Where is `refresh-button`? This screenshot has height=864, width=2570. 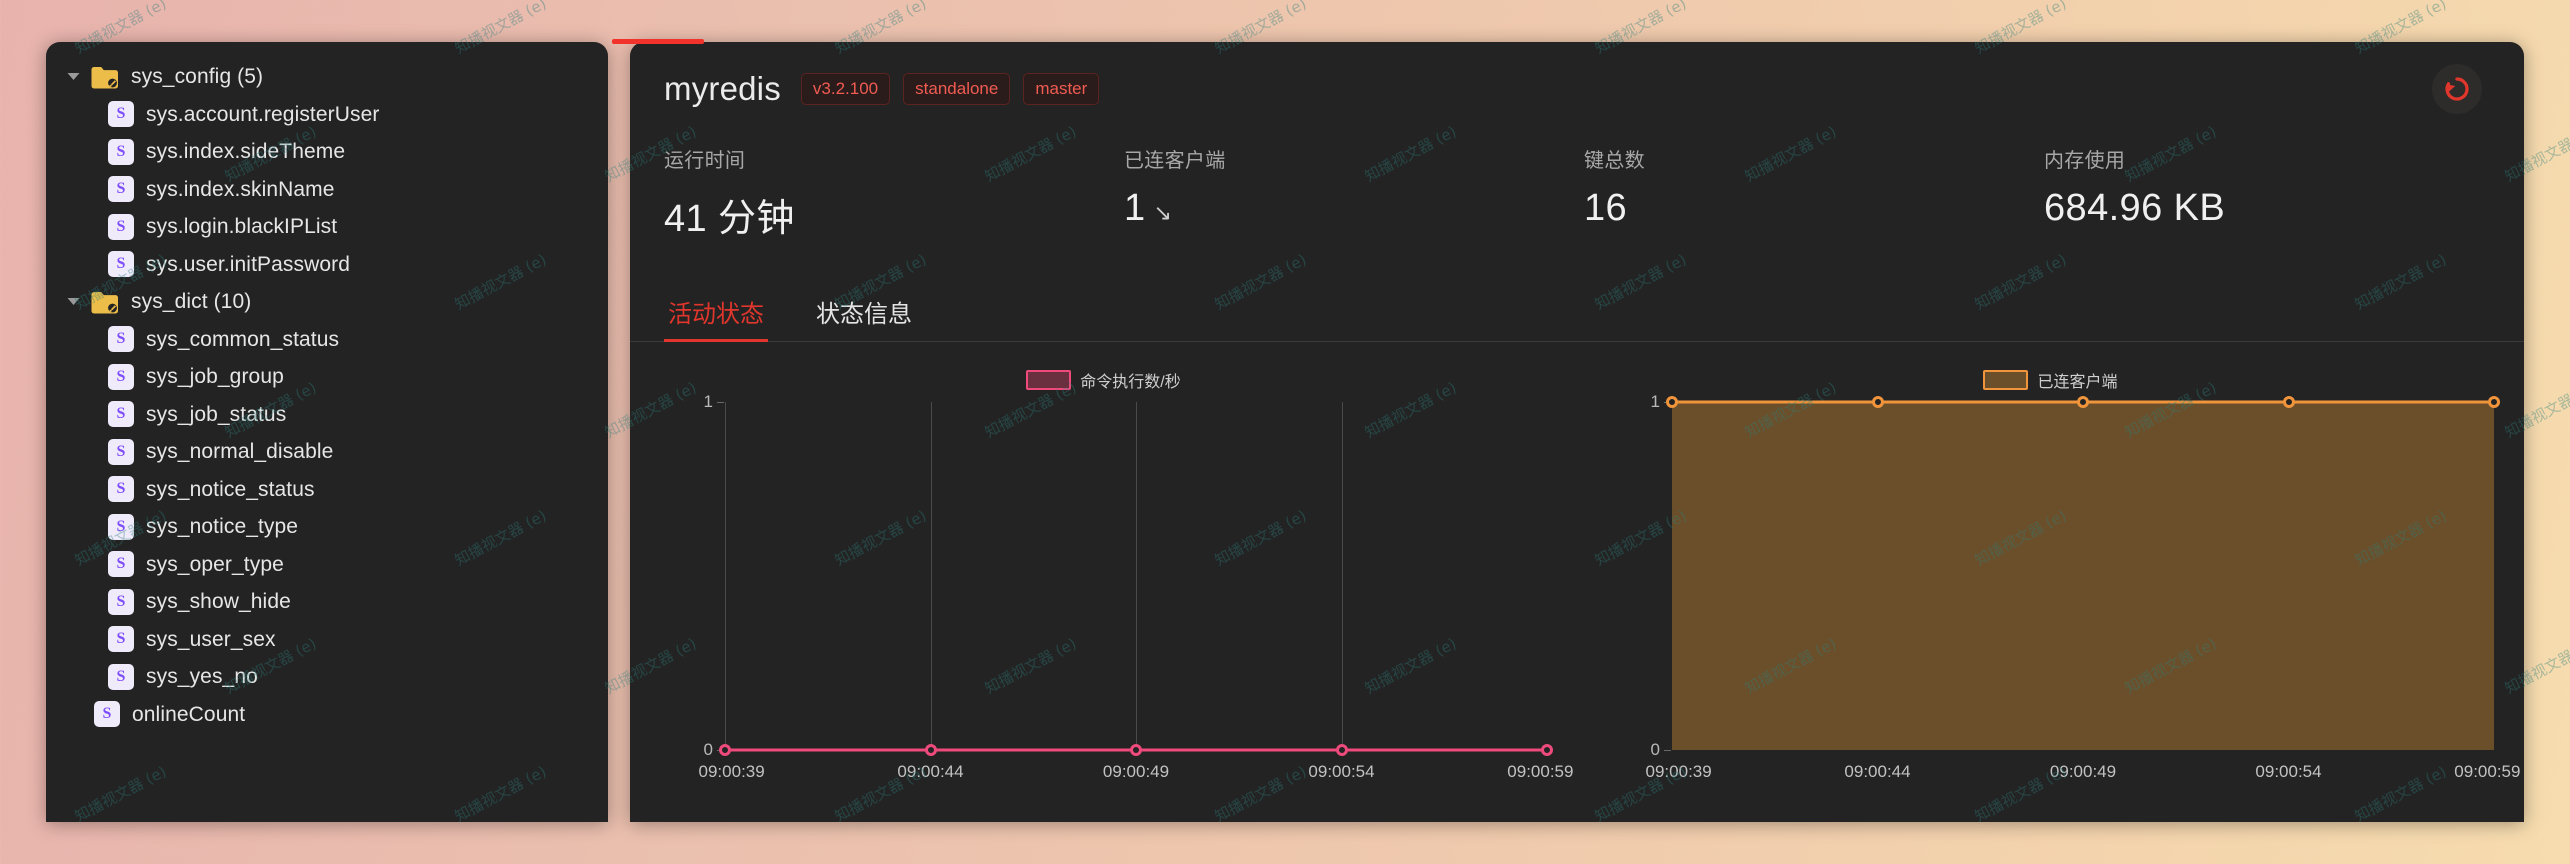 refresh-button is located at coordinates (2457, 89).